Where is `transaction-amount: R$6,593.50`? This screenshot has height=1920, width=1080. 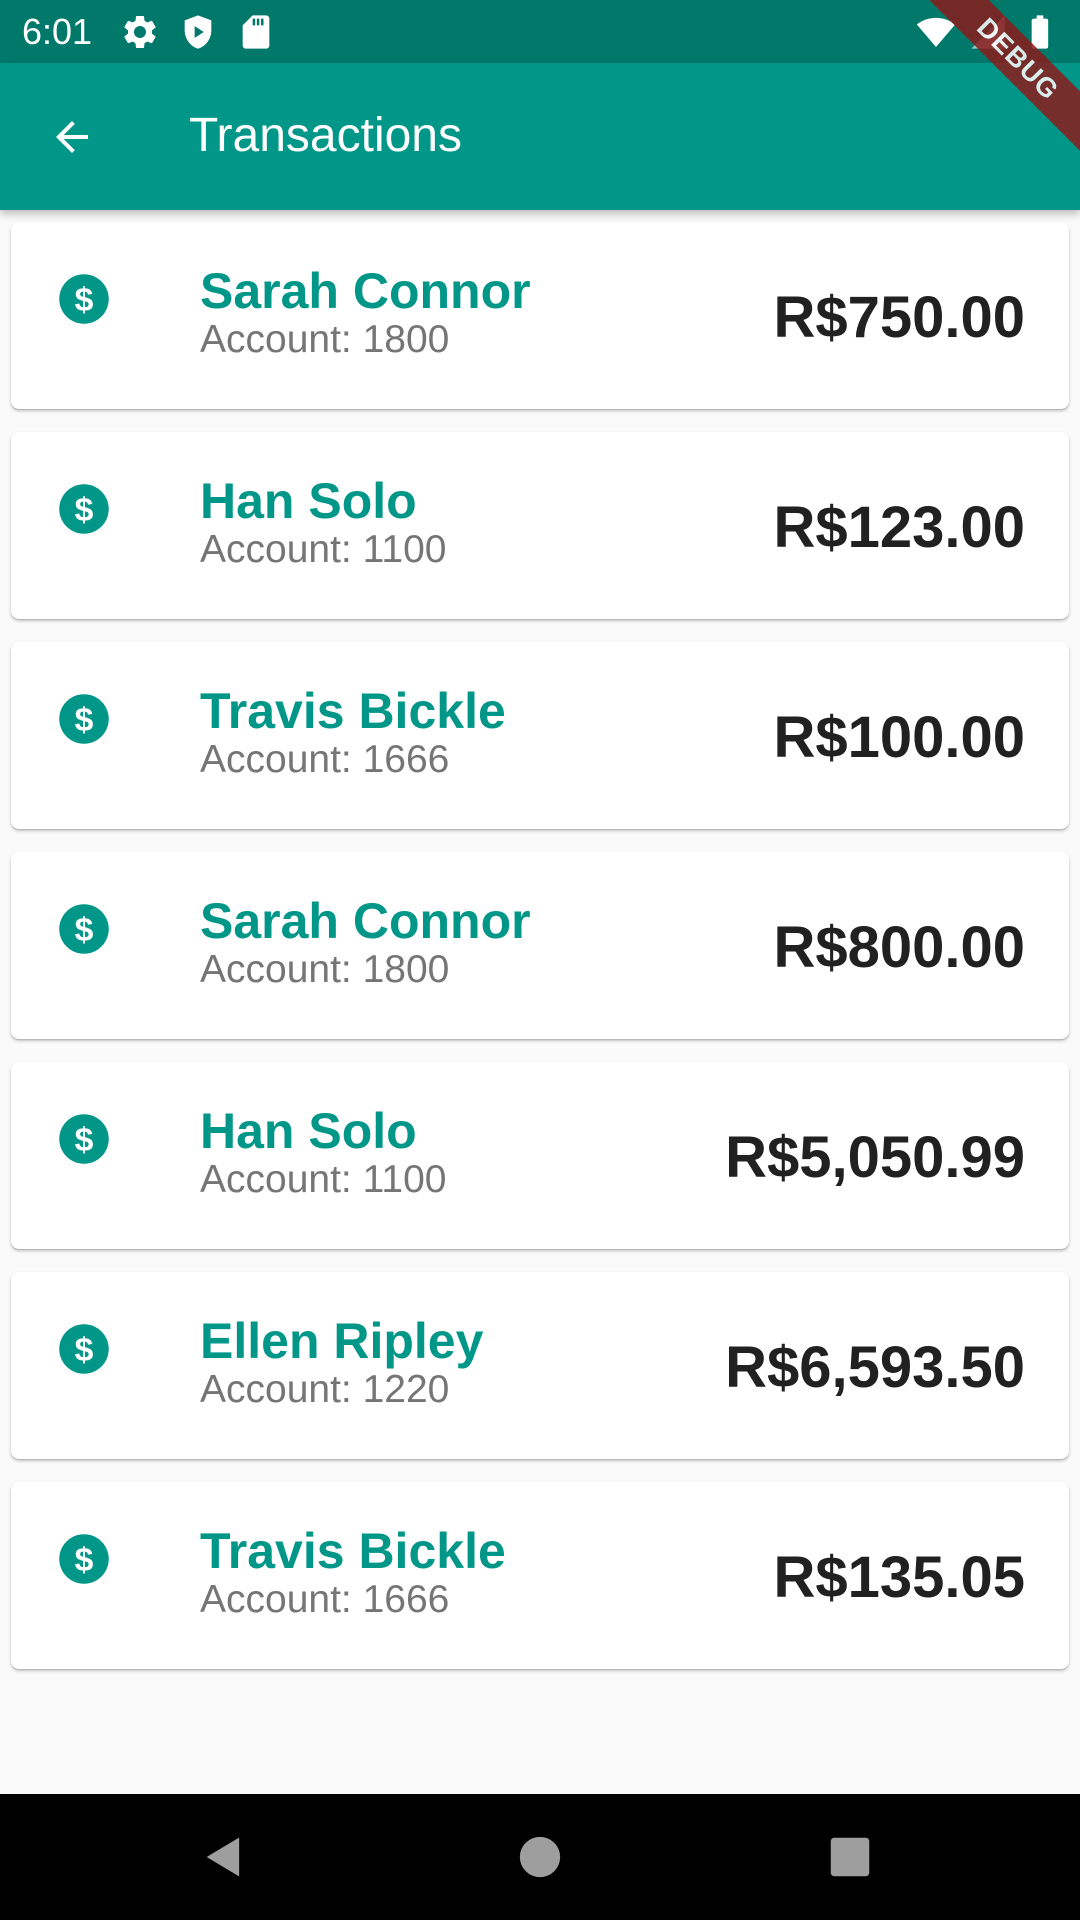
transaction-amount: R$6,593.50 is located at coordinates (875, 1367).